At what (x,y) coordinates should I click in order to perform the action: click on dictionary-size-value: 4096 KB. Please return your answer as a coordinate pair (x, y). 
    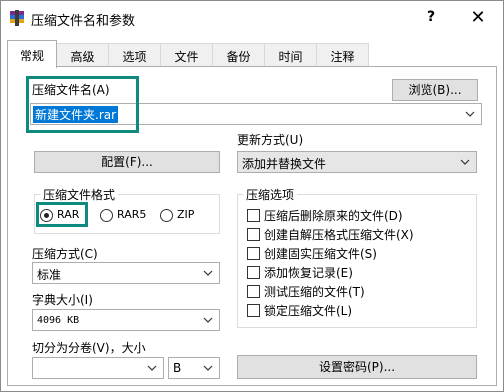
    Looking at the image, I should click on (58, 320).